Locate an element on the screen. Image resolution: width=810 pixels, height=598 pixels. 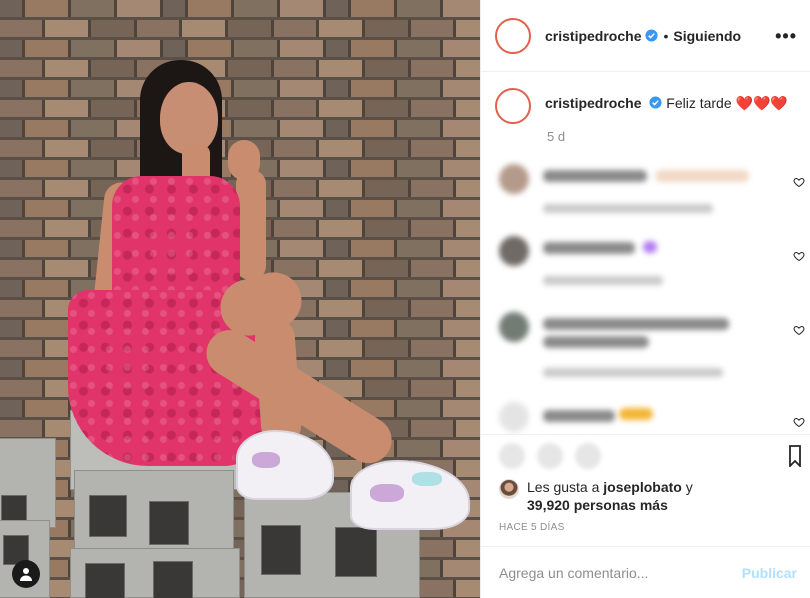
post-caption: cristipedroche Feliz tarde ❤️❤️❤️ 5 d is located at coordinates (650, 116).